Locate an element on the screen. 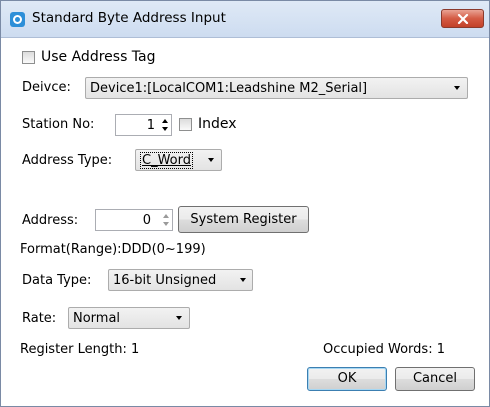 This screenshot has width=490, height=407. address-type-label: Address Type: is located at coordinates (67, 160).